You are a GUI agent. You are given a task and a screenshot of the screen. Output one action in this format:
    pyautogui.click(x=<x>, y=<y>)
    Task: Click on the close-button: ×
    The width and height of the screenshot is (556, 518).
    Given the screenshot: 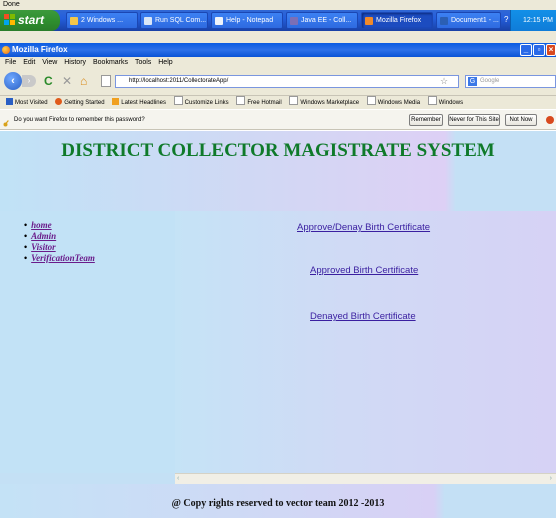 What is the action you would take?
    pyautogui.click(x=551, y=50)
    